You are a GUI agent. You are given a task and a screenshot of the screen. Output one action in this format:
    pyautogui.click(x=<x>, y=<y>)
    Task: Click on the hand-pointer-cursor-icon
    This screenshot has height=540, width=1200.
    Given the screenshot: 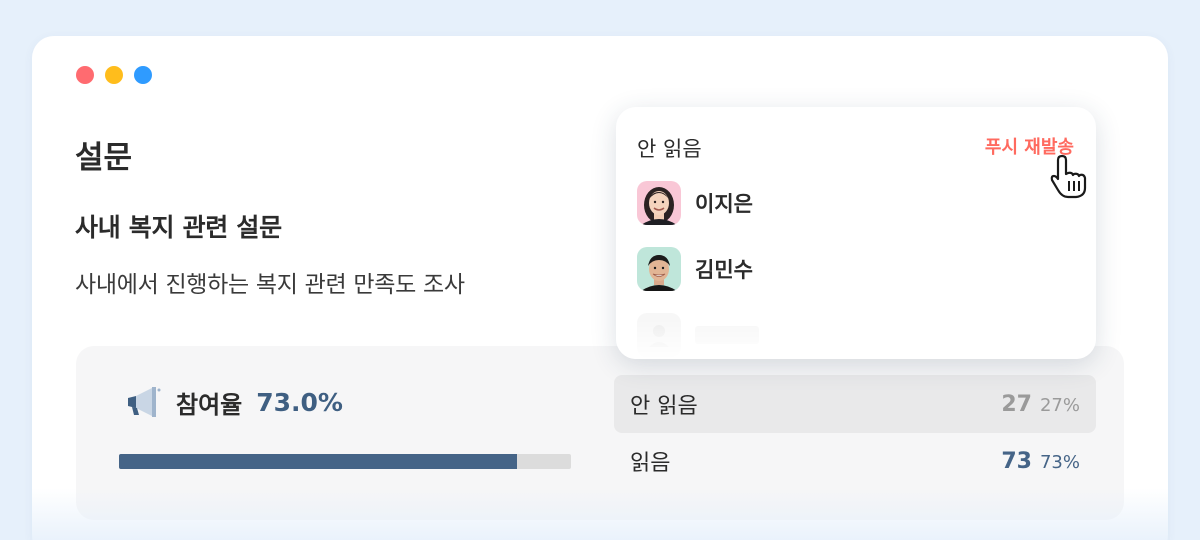 What is the action you would take?
    pyautogui.click(x=1068, y=176)
    